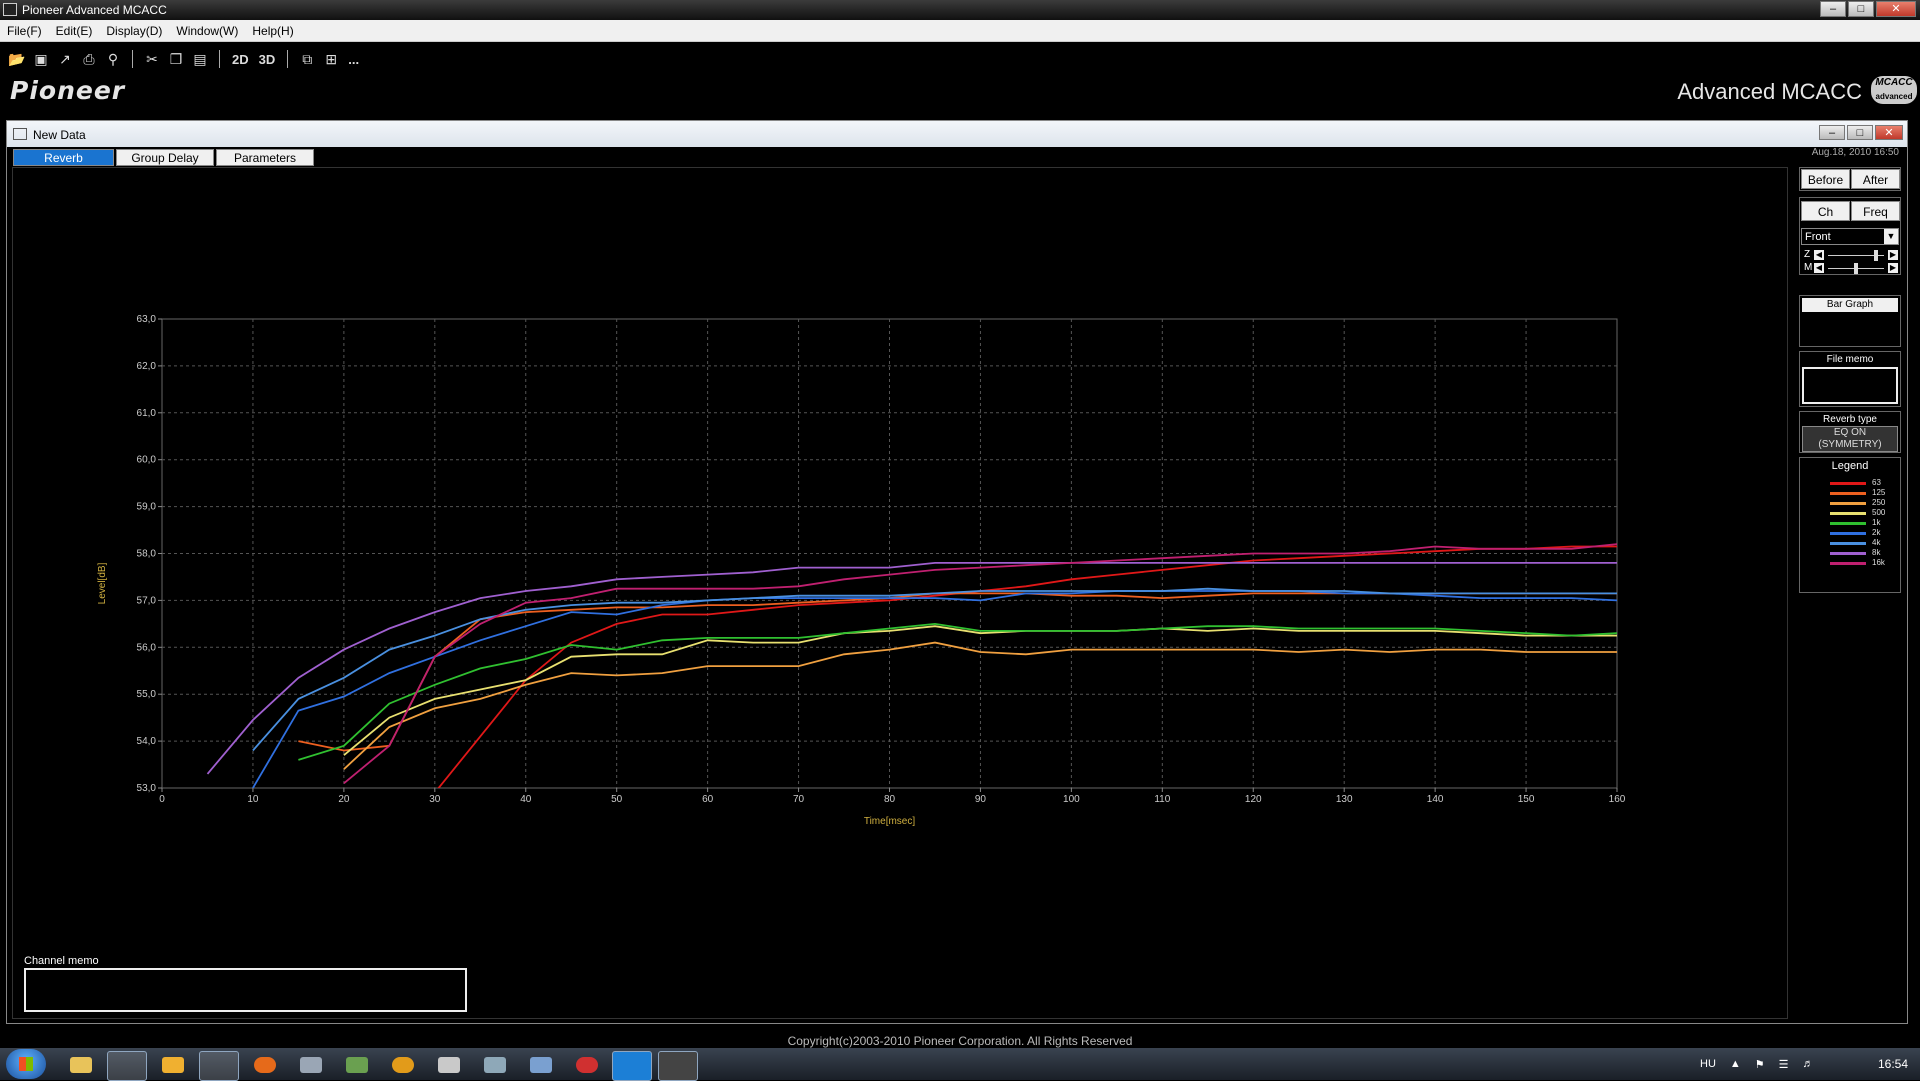 Image resolution: width=1920 pixels, height=1081 pixels. Describe the element at coordinates (1851, 268) in the screenshot. I see `slider-m: M ◀ ▶` at that location.